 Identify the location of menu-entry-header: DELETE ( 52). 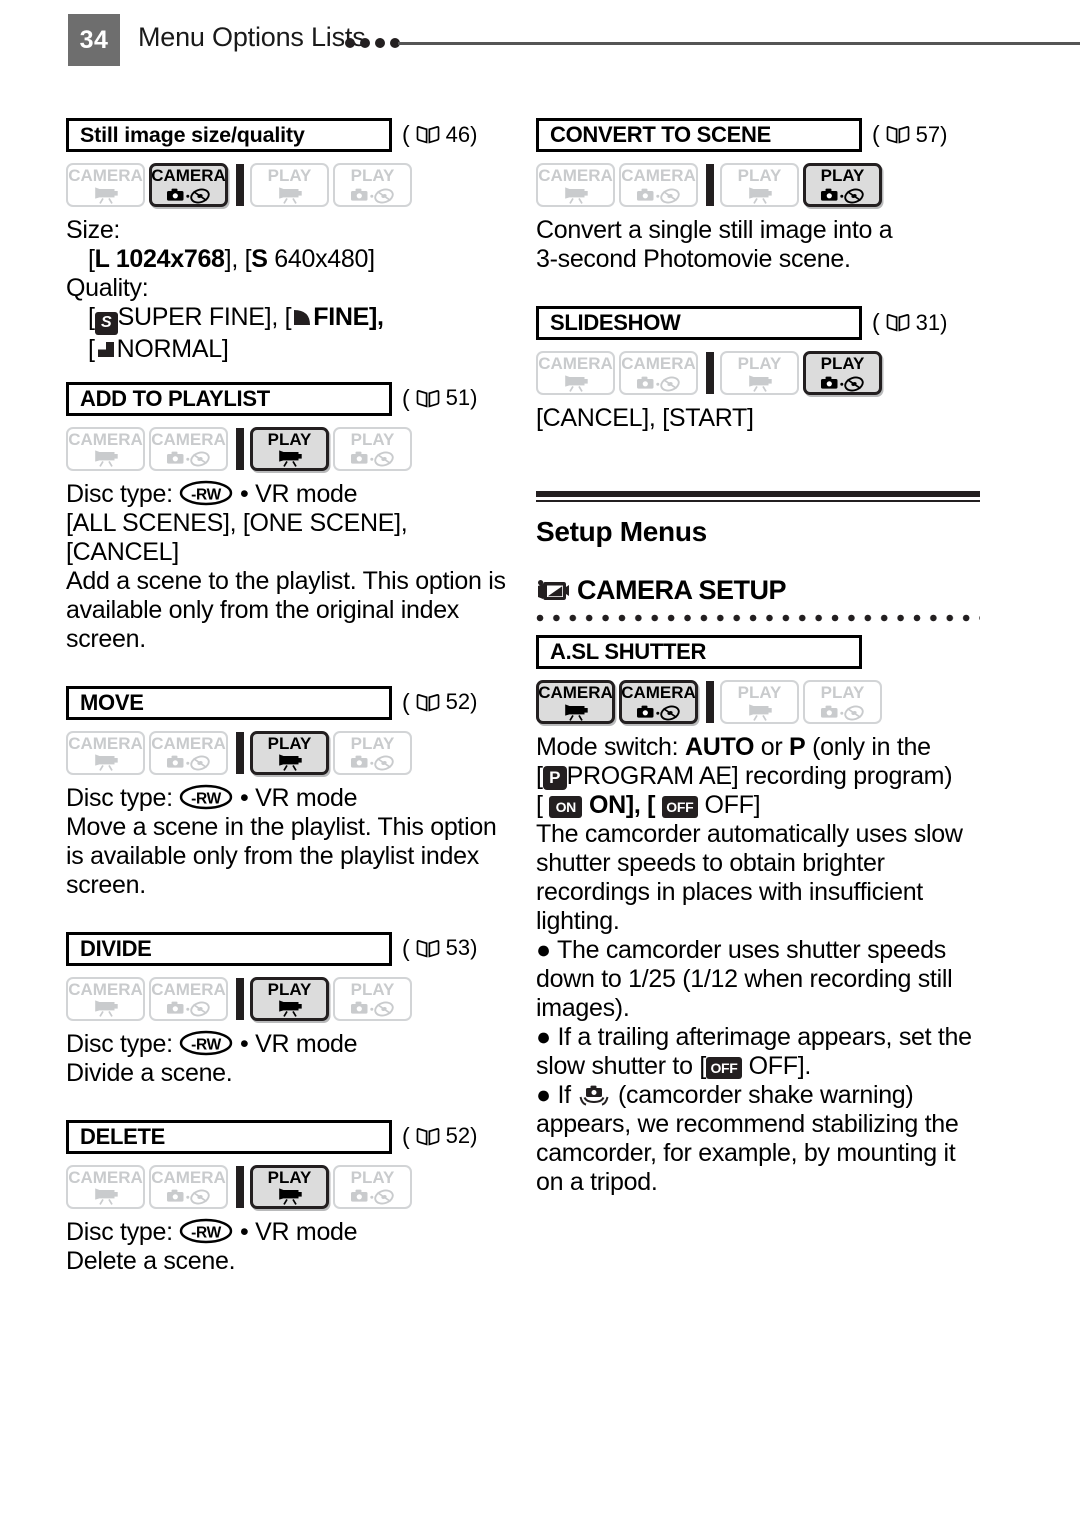
(291, 1136).